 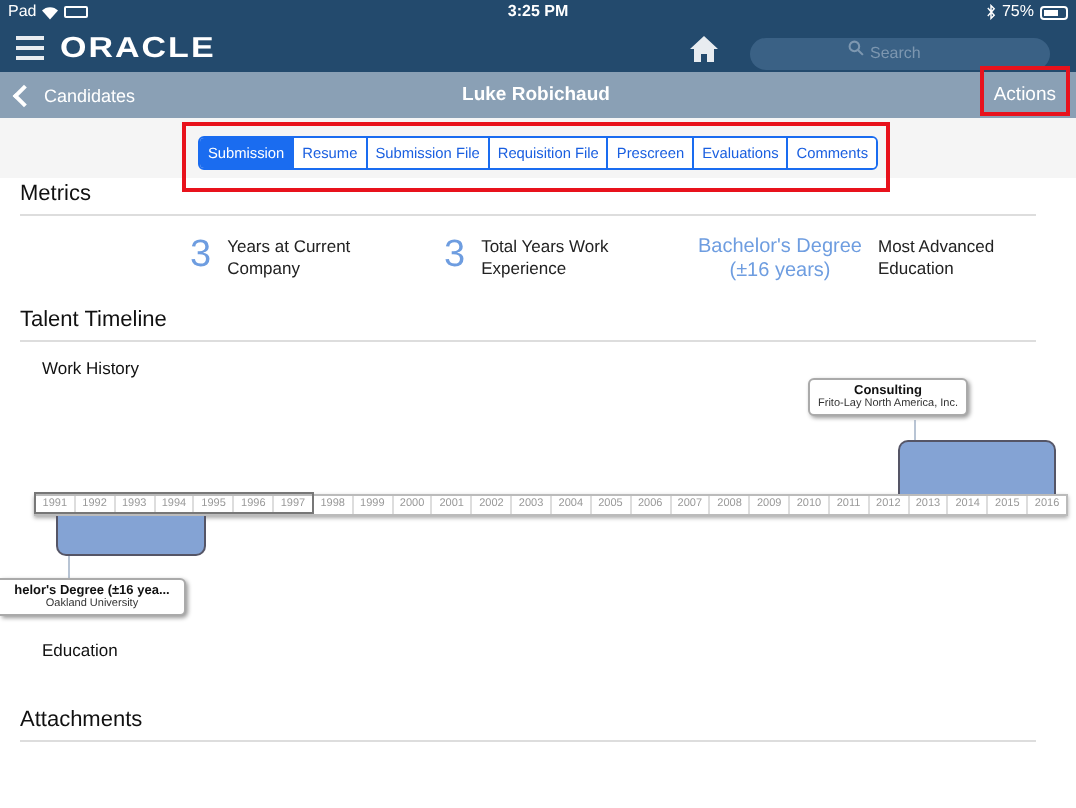 I want to click on vpn-icon, so click(x=76, y=12).